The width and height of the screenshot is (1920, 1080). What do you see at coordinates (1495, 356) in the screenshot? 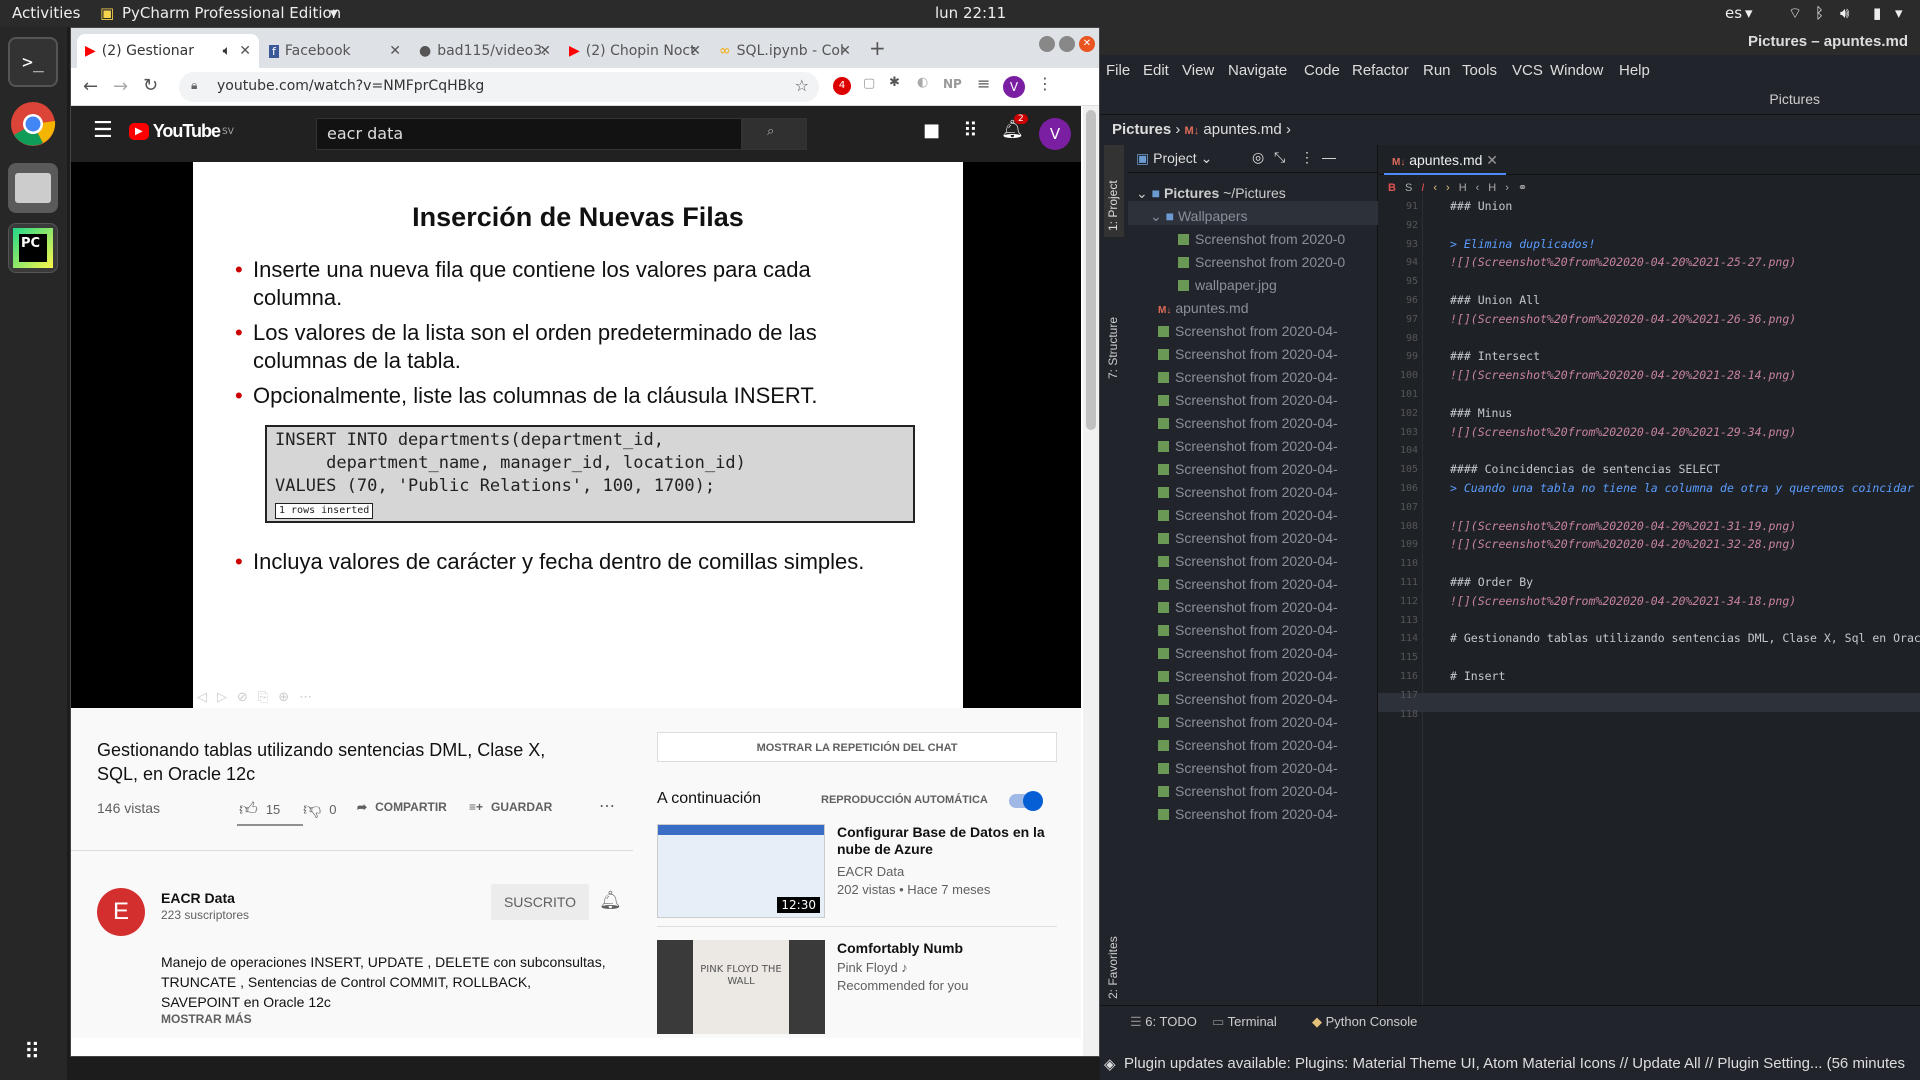
I see `code-line: ### Intersect` at bounding box center [1495, 356].